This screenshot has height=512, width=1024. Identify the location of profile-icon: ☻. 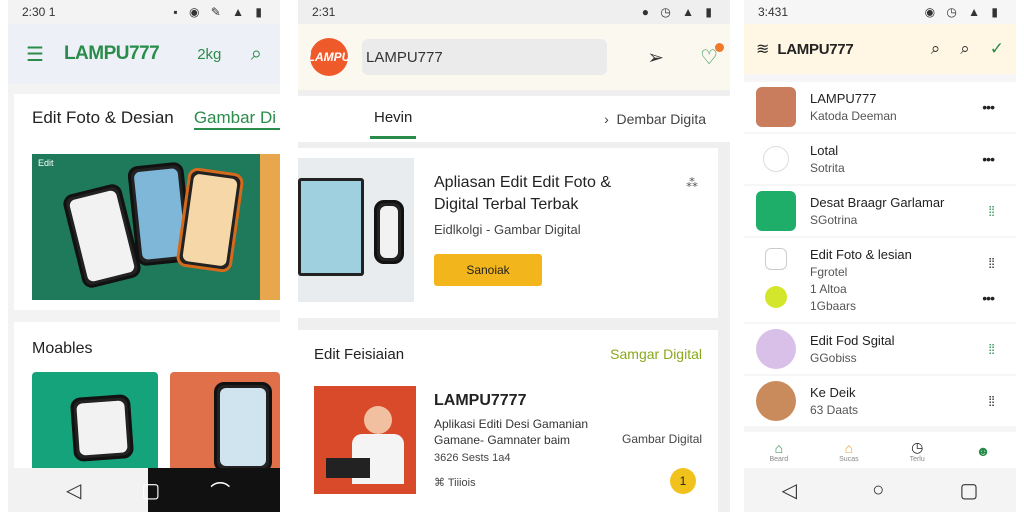
(983, 451).